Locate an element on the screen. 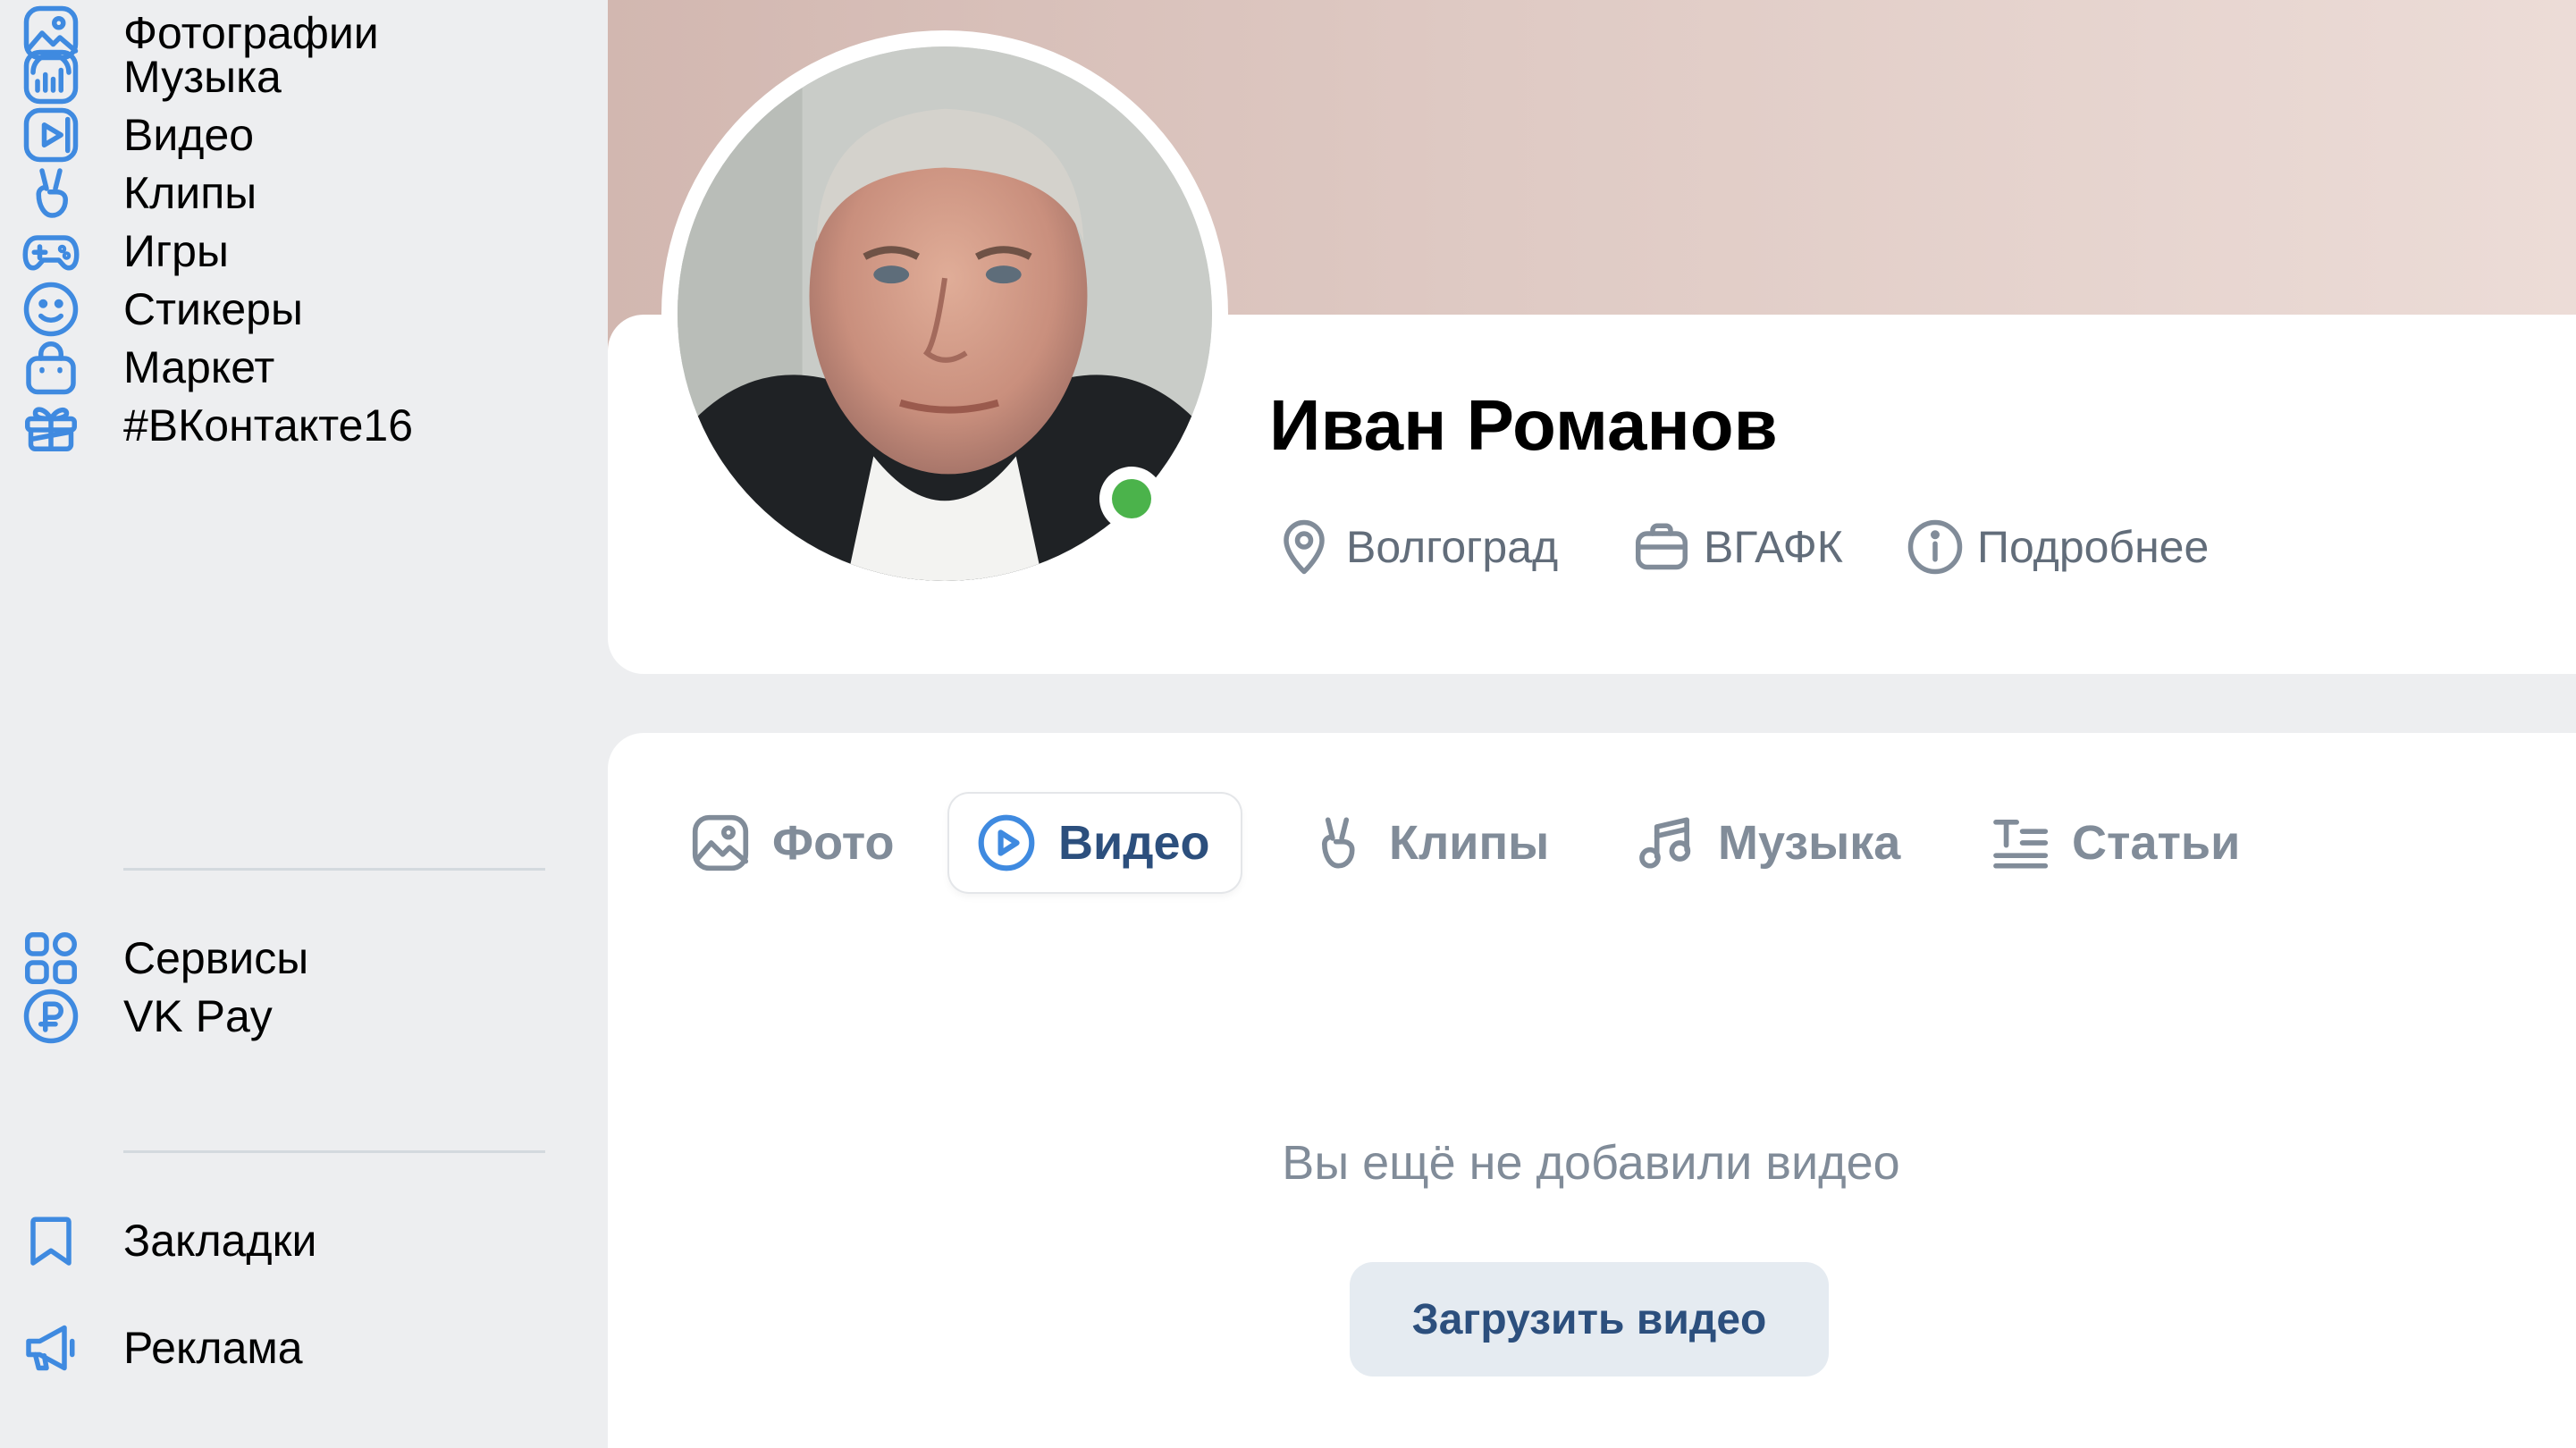 The height and width of the screenshot is (1448, 2576). tab-photo: Фото is located at coordinates (791, 843).